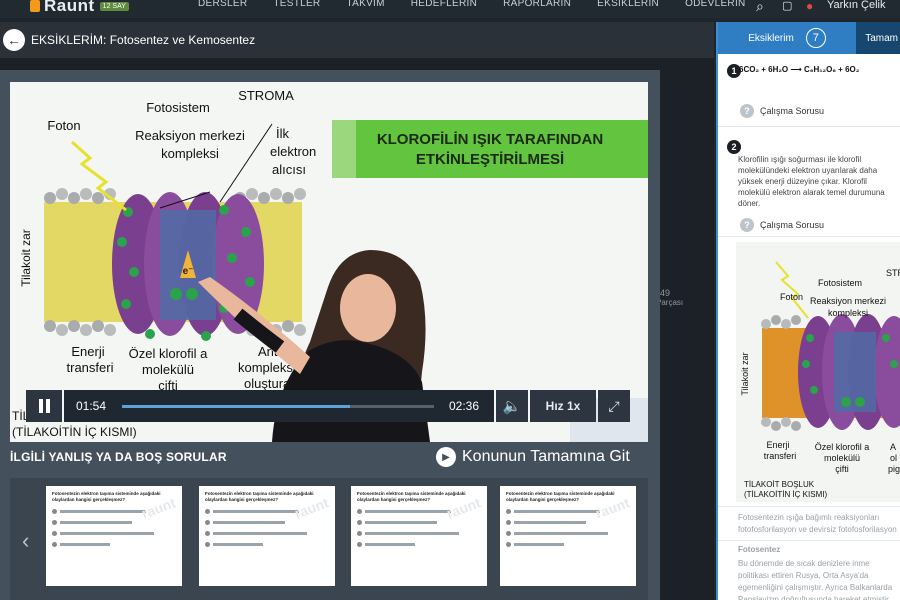 The height and width of the screenshot is (600, 900). Describe the element at coordinates (344, 149) in the screenshot. I see `slide-banner-fade` at that location.